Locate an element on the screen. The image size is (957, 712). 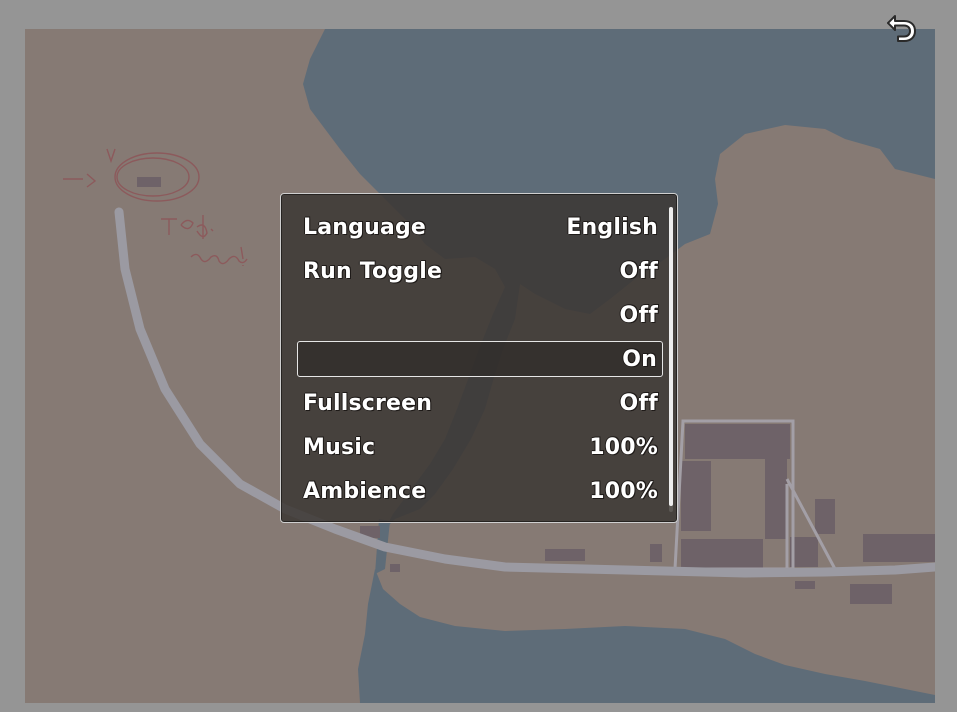
undo-arrow-icon is located at coordinates (901, 28).